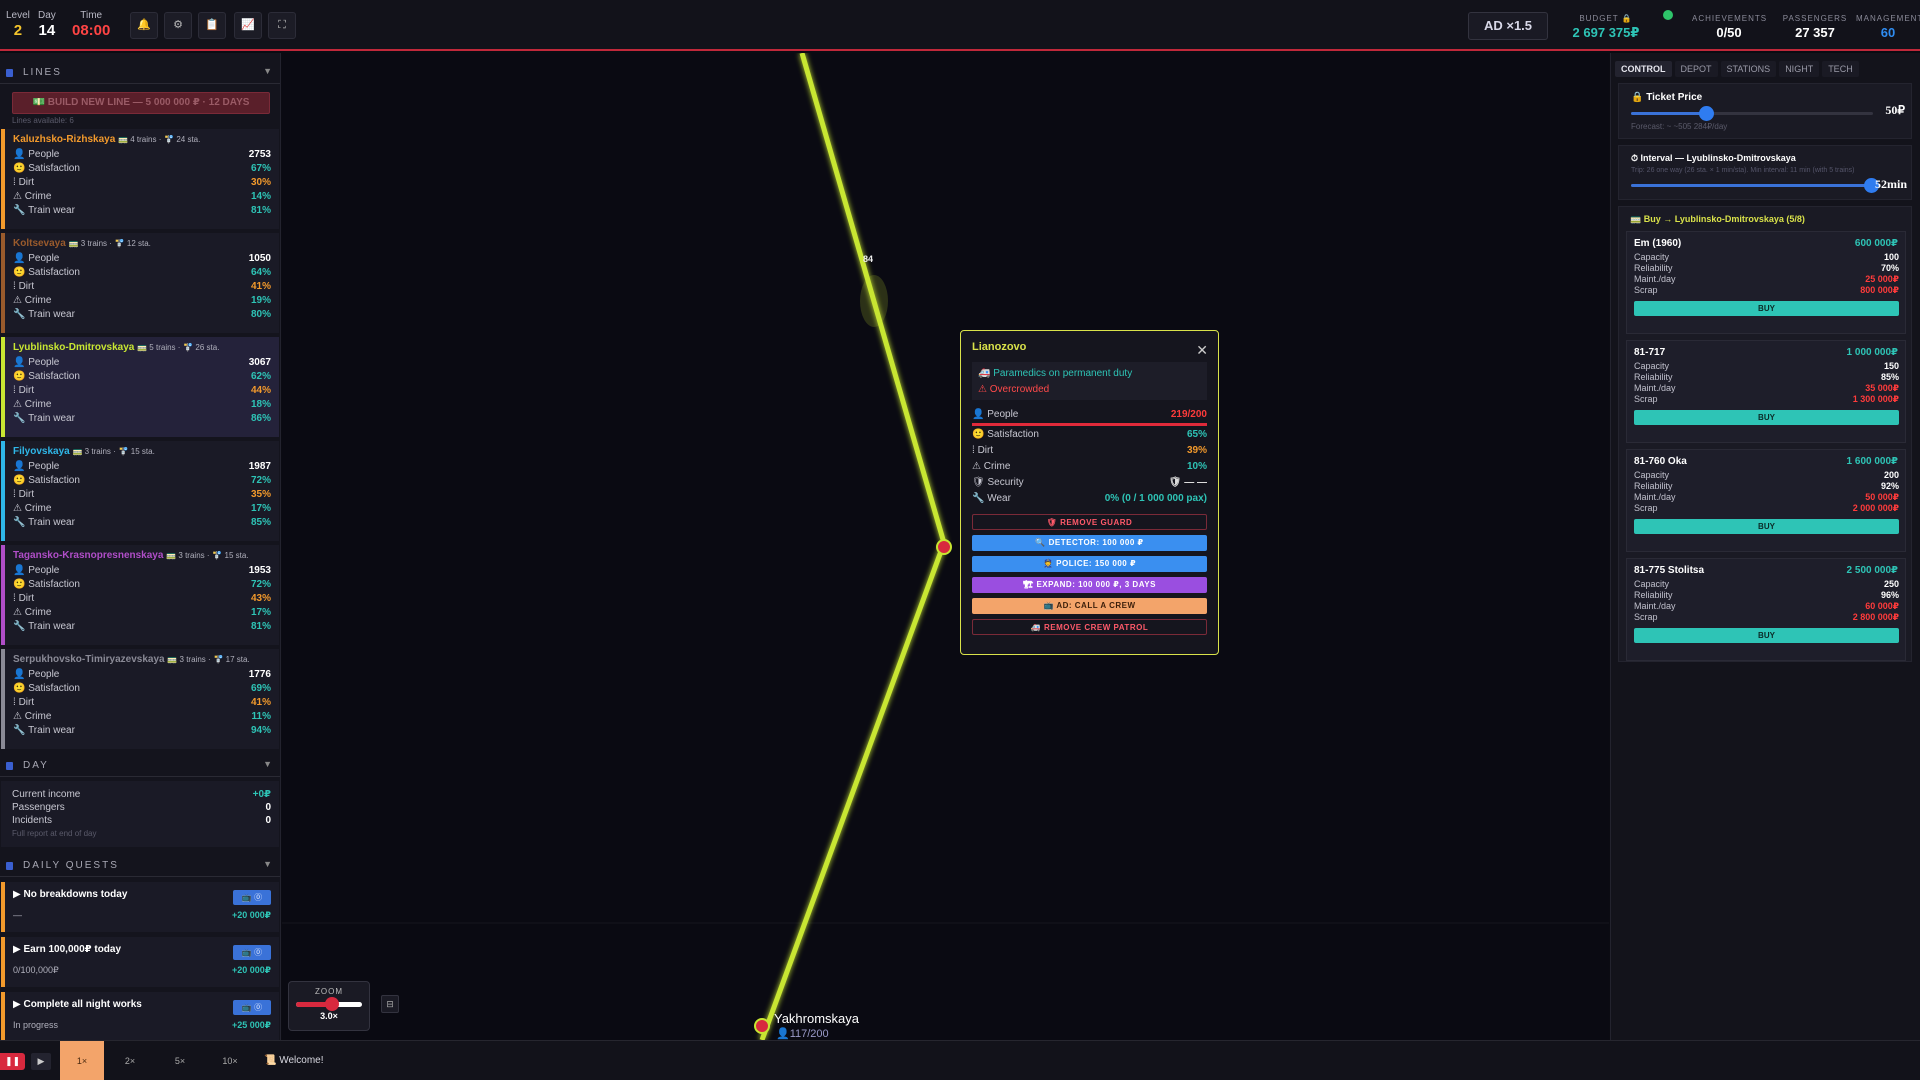 This screenshot has height=1080, width=1920. What do you see at coordinates (762, 1026) in the screenshot?
I see `station-yakhromskaya` at bounding box center [762, 1026].